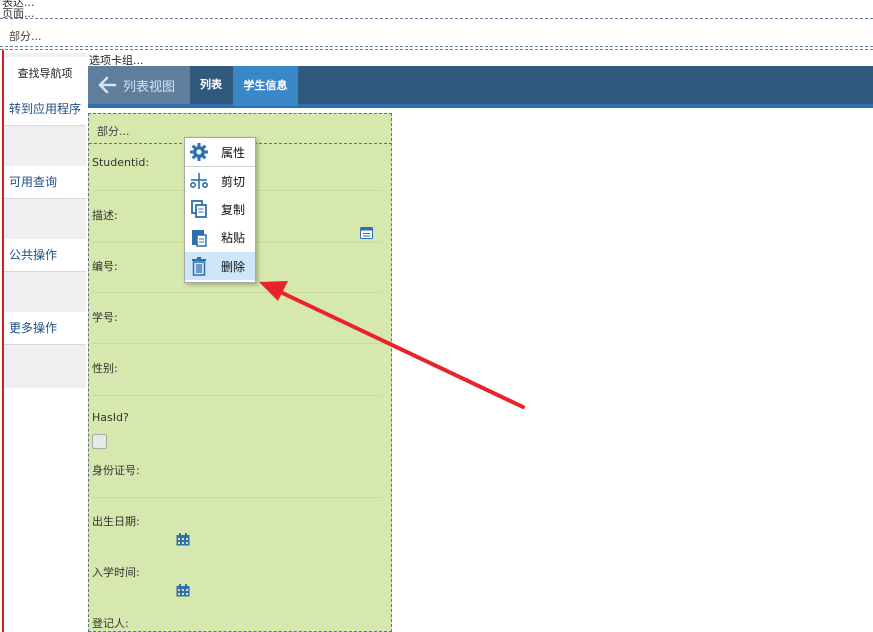 Image resolution: width=873 pixels, height=632 pixels. I want to click on menu-item-delete: 删除, so click(220, 266).